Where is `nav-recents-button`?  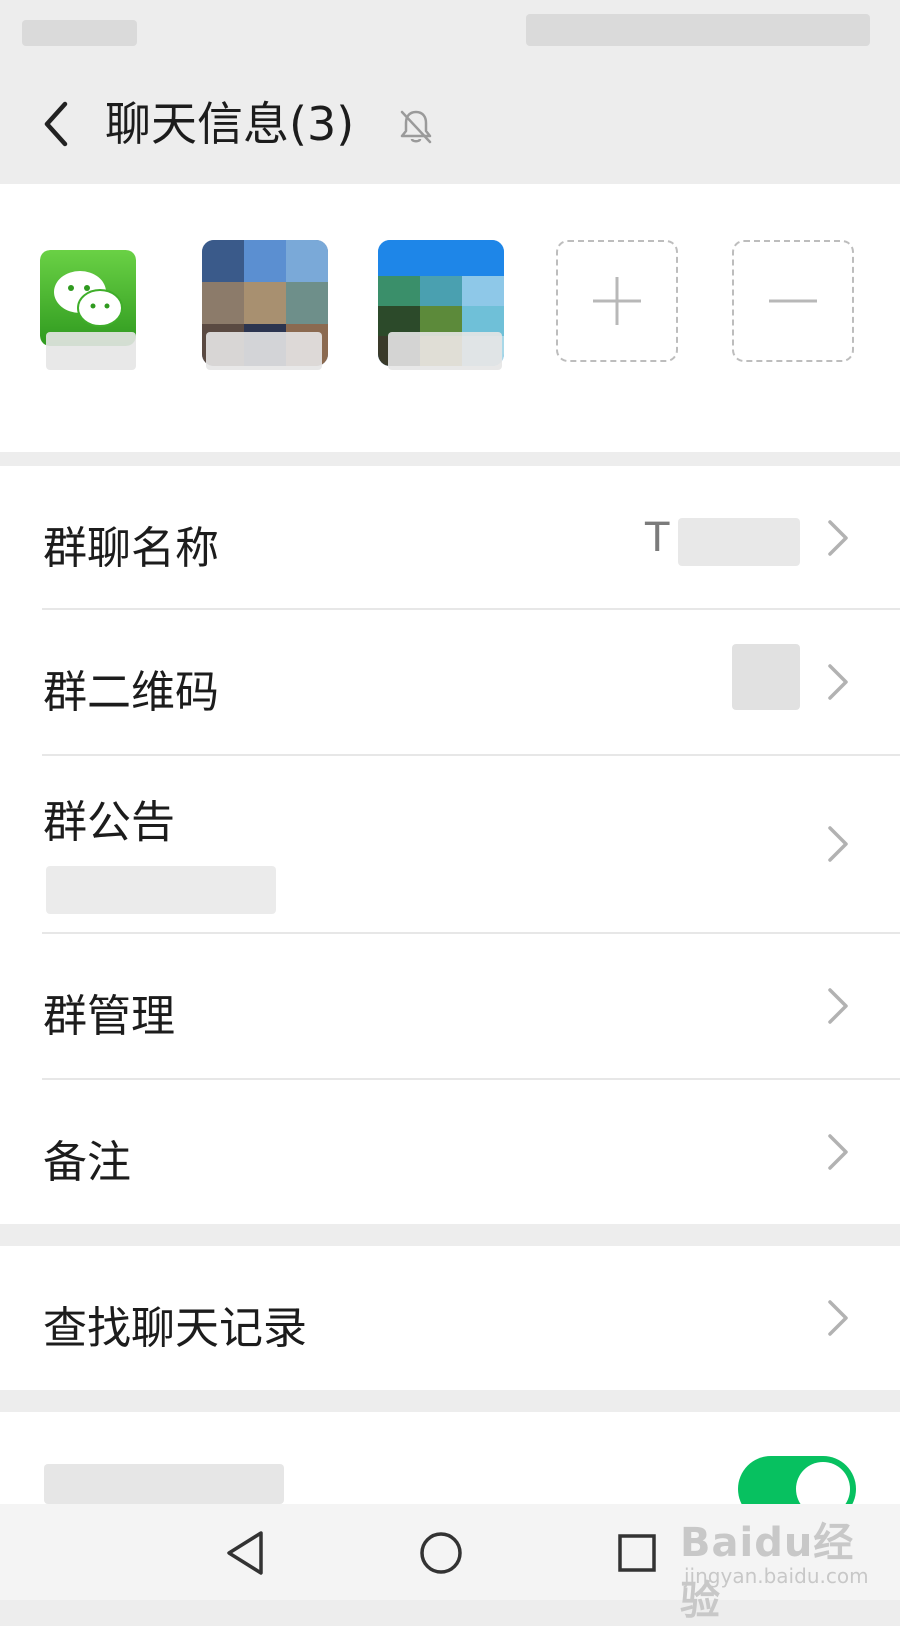
nav-recents-button is located at coordinates (637, 1553).